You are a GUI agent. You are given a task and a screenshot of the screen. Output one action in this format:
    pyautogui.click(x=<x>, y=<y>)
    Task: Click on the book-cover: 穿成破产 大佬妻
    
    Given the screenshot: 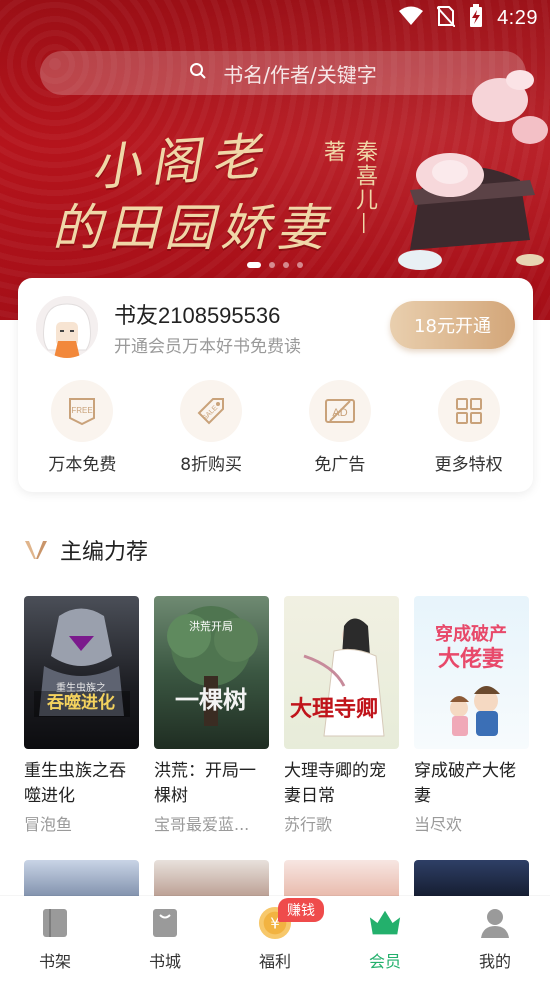 What is the action you would take?
    pyautogui.click(x=471, y=672)
    